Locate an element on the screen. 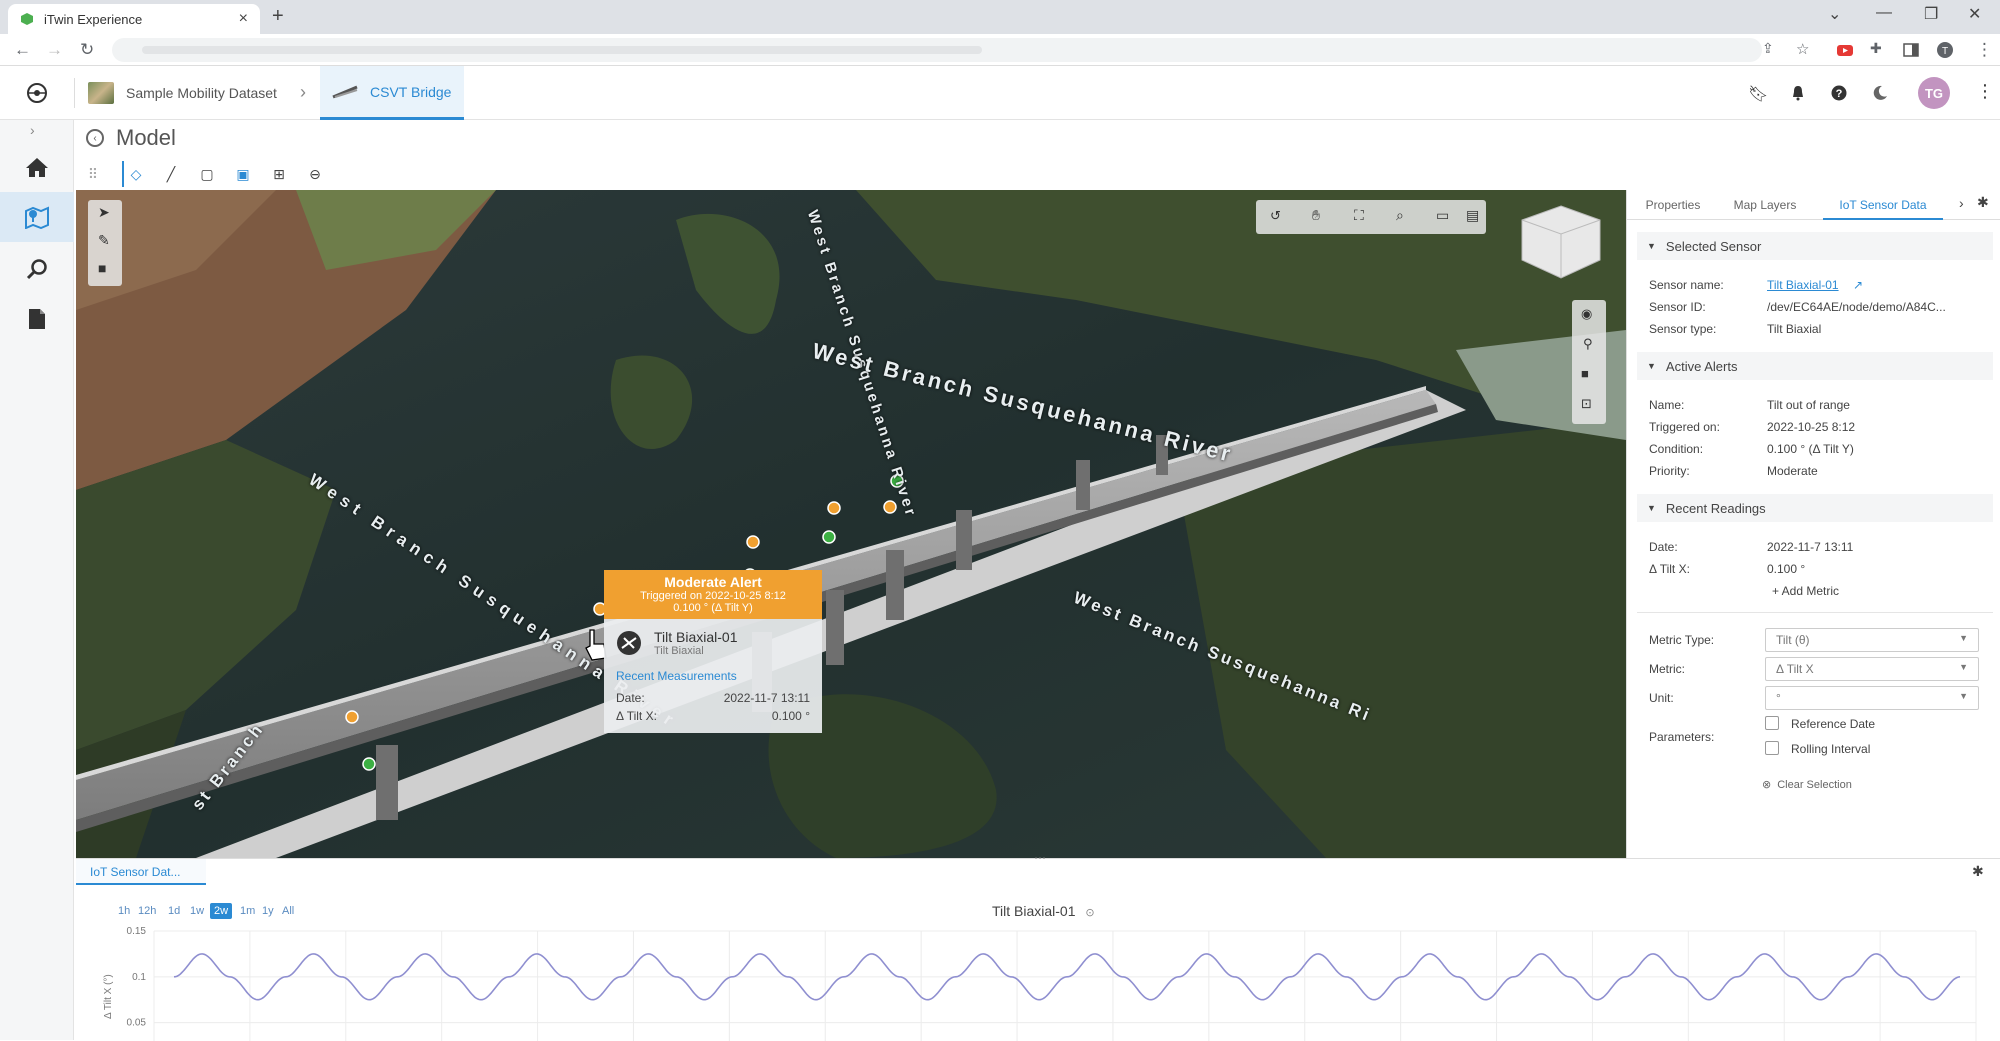 The width and height of the screenshot is (2000, 1041). section-selected-sensor: ▼ Selected Sensor is located at coordinates (1815, 246).